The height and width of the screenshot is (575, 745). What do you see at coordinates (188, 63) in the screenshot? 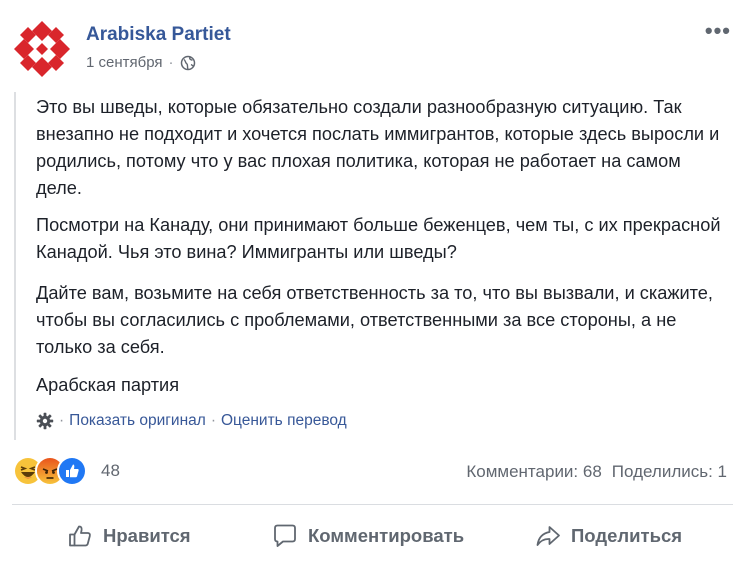
I see `globe-icon` at bounding box center [188, 63].